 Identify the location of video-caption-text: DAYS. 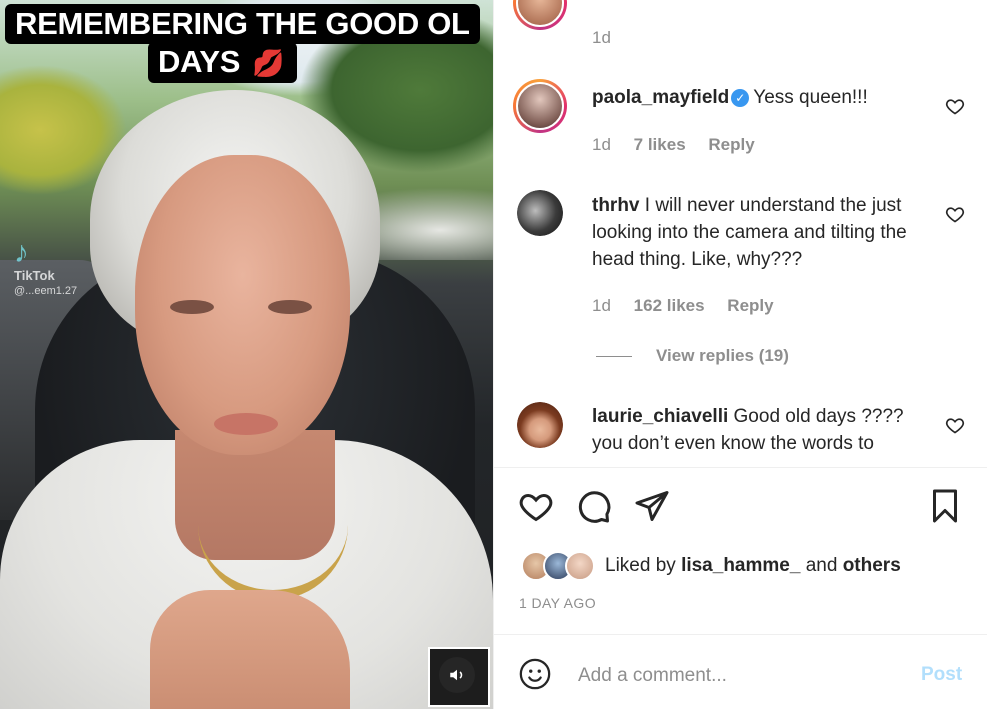
(199, 61).